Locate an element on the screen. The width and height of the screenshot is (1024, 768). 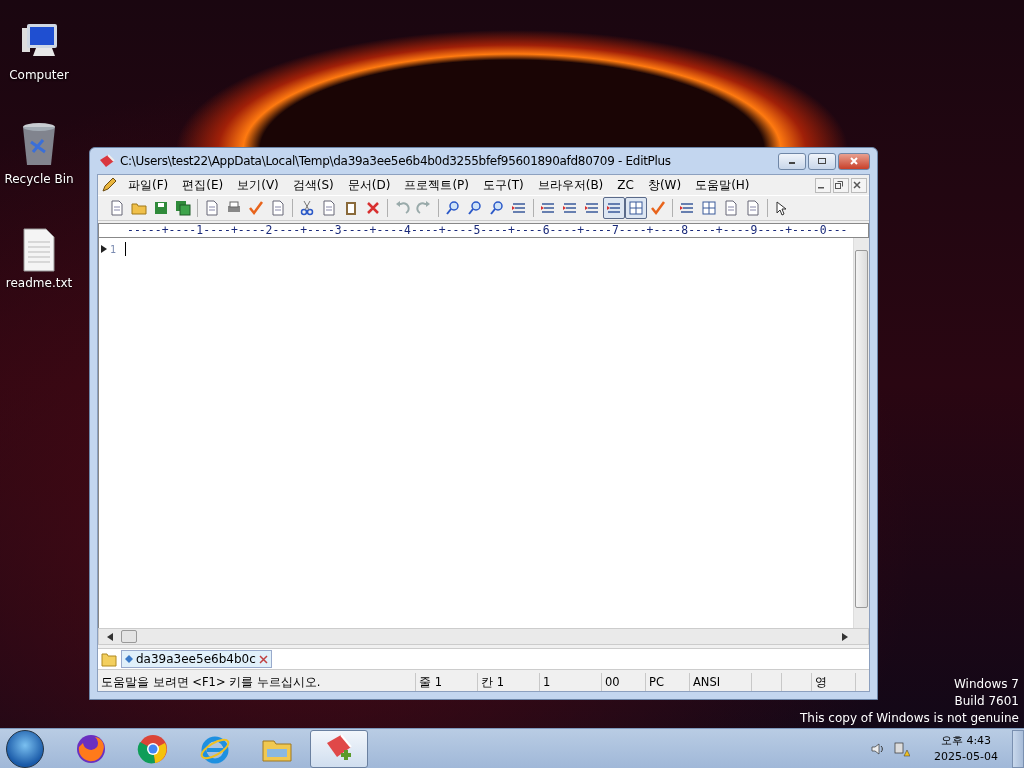
close-document-button is located at coordinates (859, 185).